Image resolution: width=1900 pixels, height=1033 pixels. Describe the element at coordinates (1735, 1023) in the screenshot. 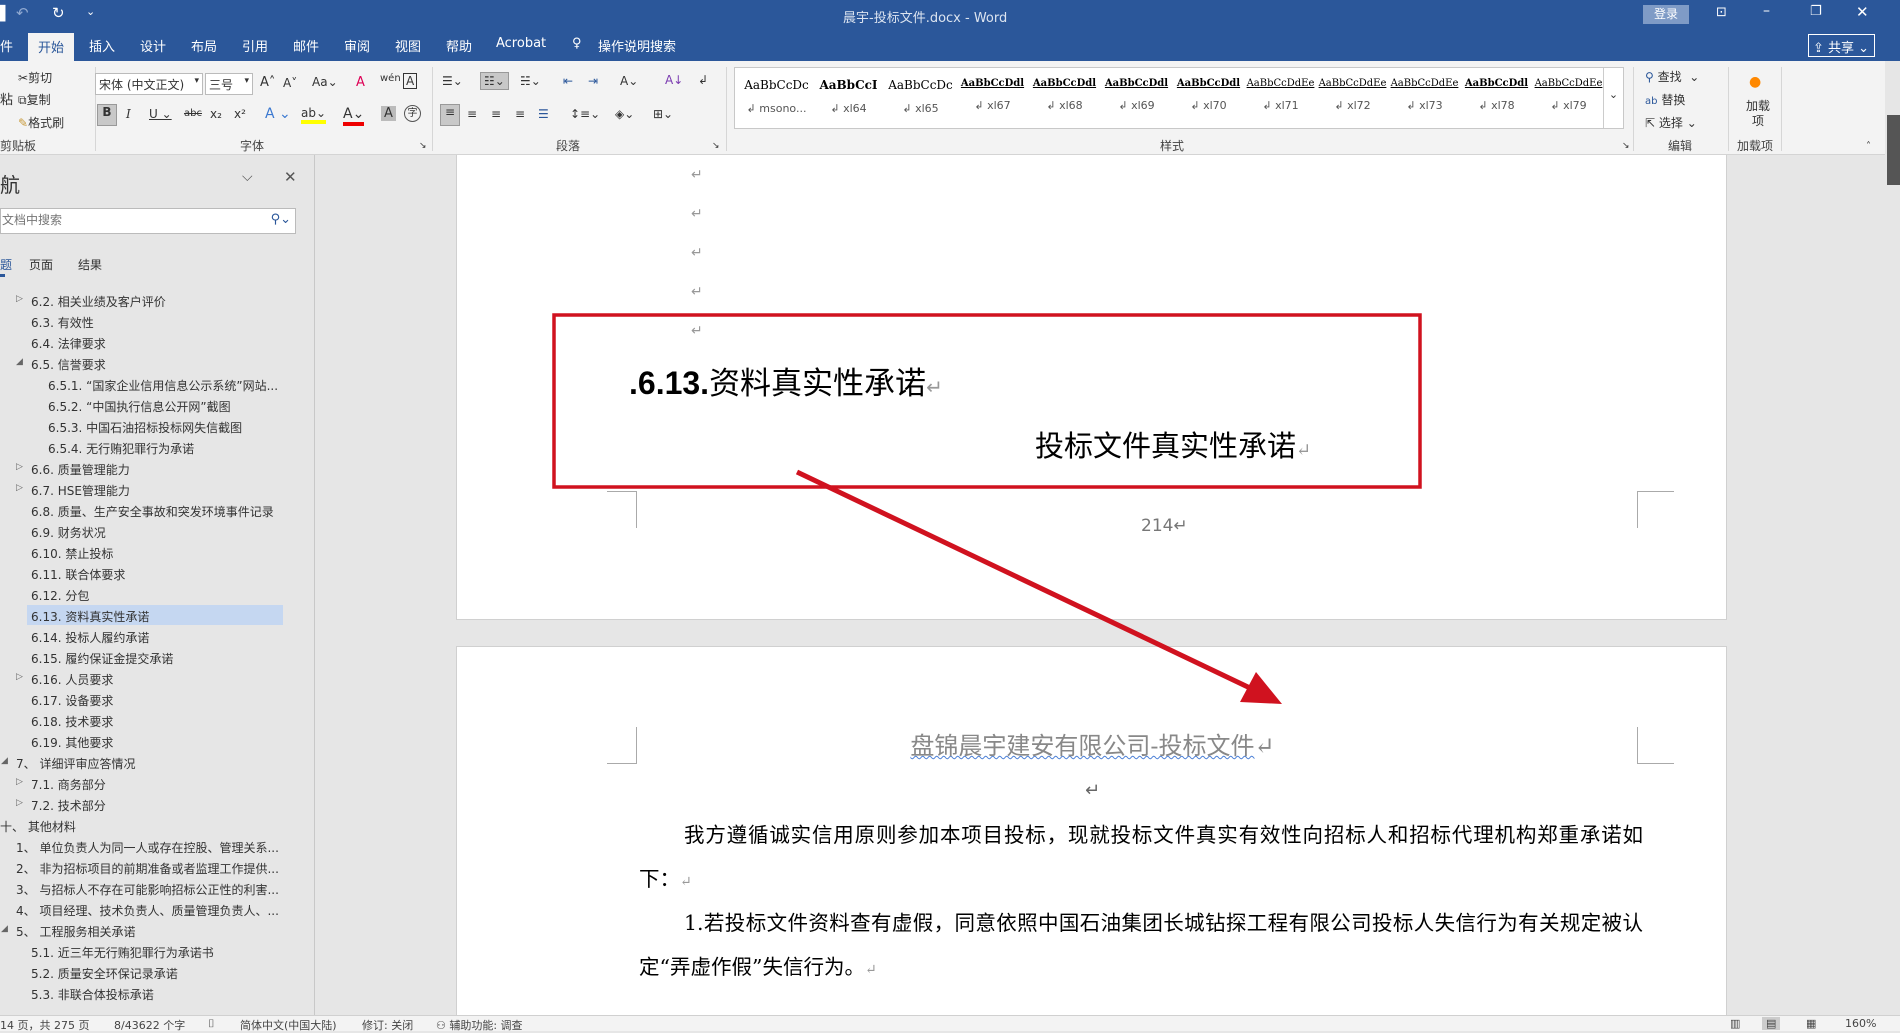

I see `read-mode-icon: ▥` at that location.